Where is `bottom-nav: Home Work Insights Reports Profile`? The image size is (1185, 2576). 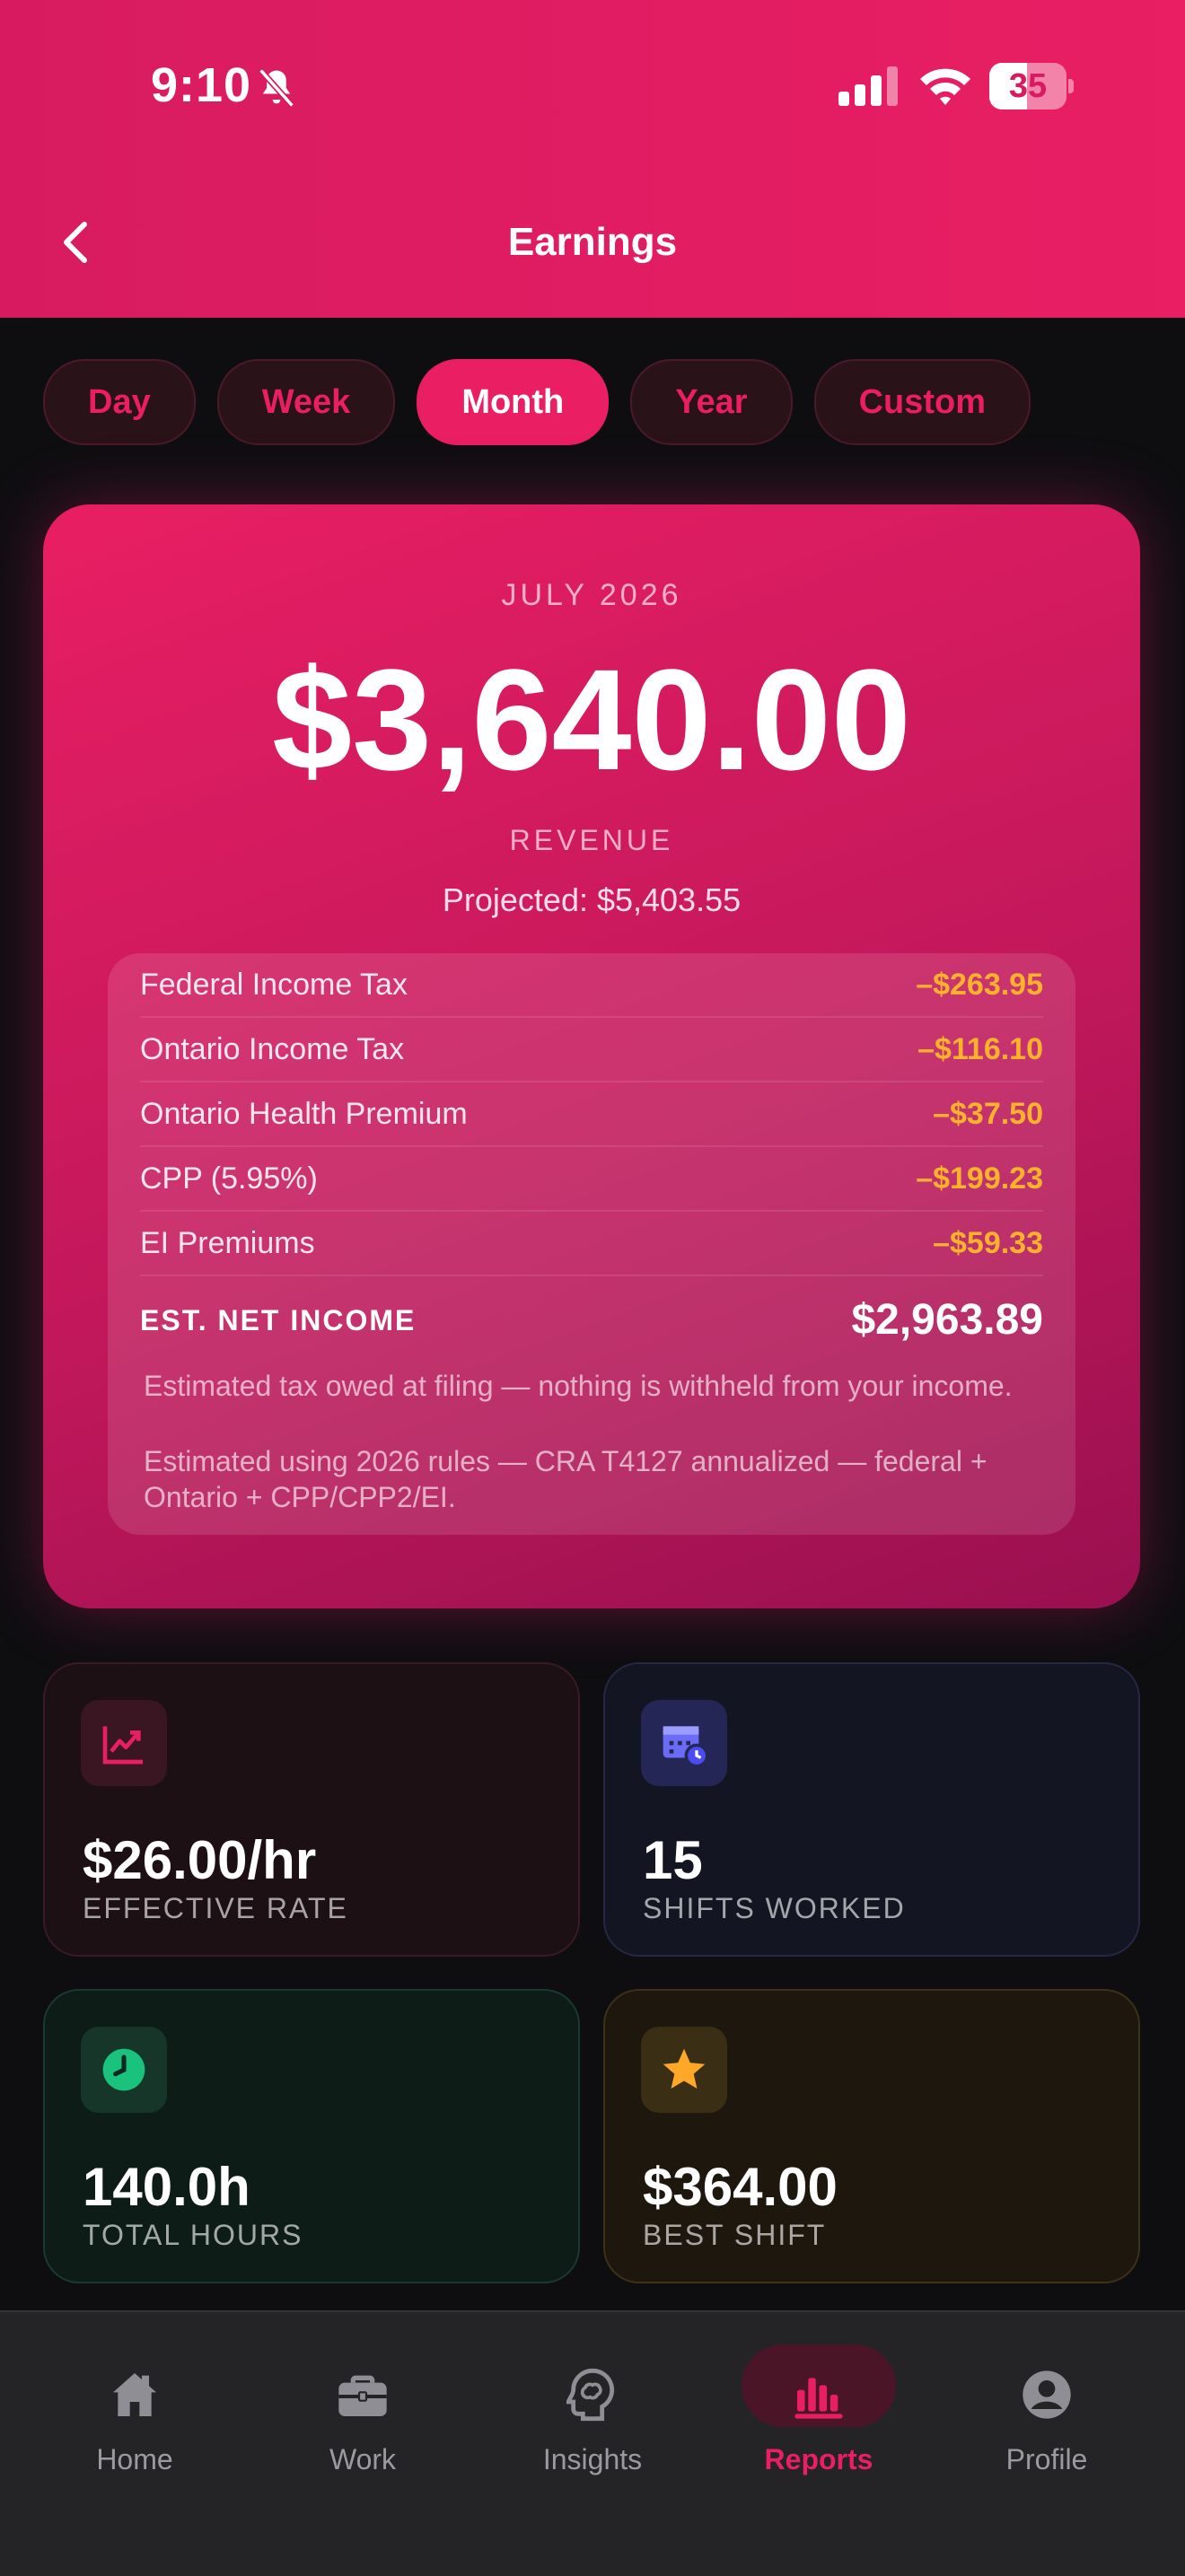 bottom-nav: Home Work Insights Reports Profile is located at coordinates (592, 2443).